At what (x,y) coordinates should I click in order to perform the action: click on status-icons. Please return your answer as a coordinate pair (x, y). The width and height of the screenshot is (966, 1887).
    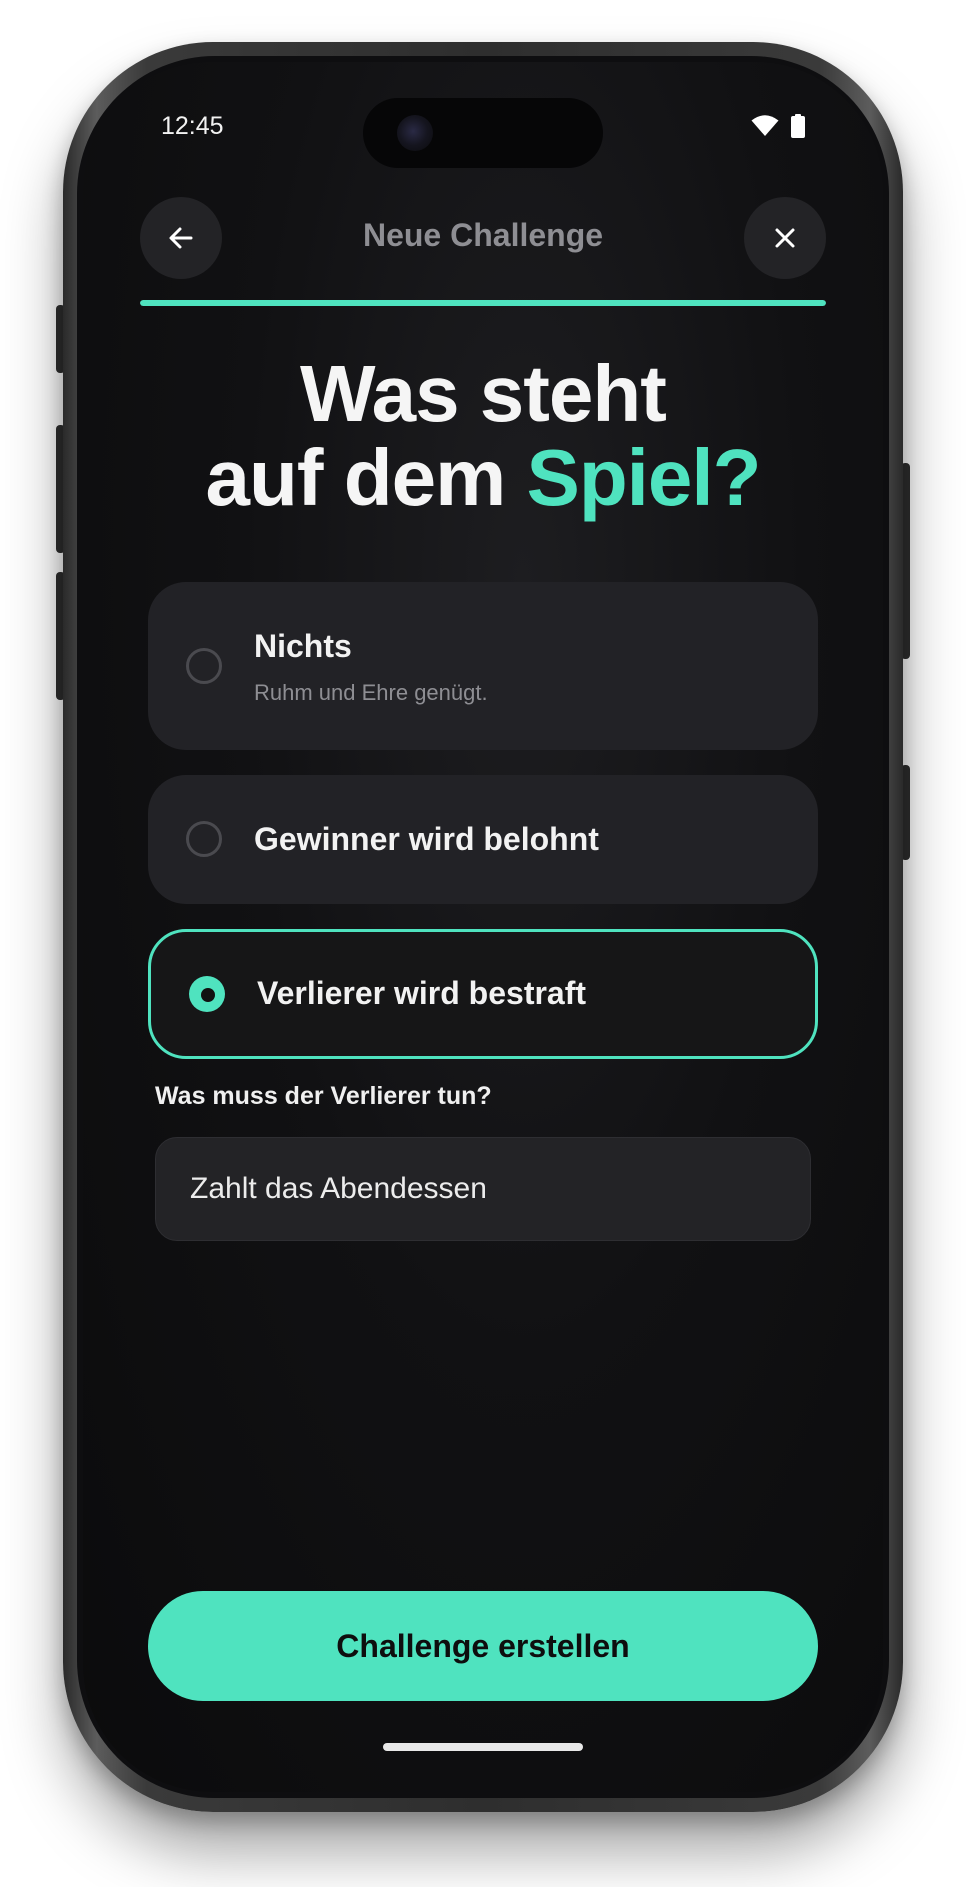
    Looking at the image, I should click on (778, 126).